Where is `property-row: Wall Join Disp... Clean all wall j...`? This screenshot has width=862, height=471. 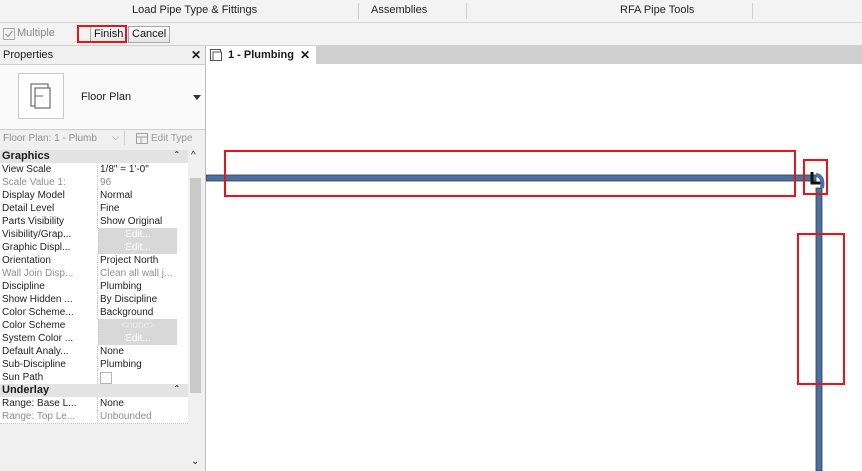
property-row: Wall Join Disp... Clean all wall j... is located at coordinates (94, 274).